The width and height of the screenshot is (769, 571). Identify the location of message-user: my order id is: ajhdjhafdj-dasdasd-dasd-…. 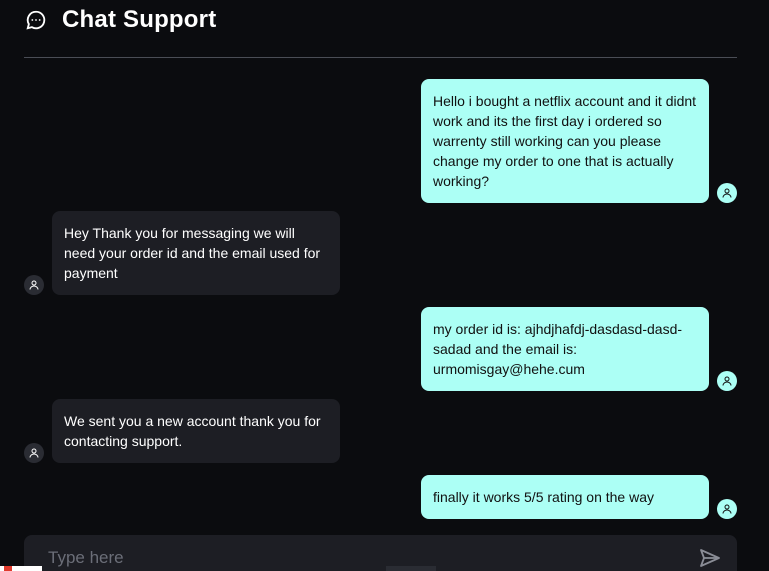
(565, 349).